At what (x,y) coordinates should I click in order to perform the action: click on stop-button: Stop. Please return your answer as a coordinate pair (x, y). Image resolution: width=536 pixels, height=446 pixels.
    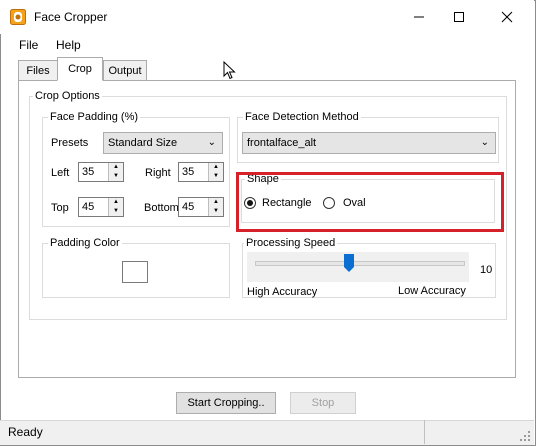
    Looking at the image, I should click on (323, 403).